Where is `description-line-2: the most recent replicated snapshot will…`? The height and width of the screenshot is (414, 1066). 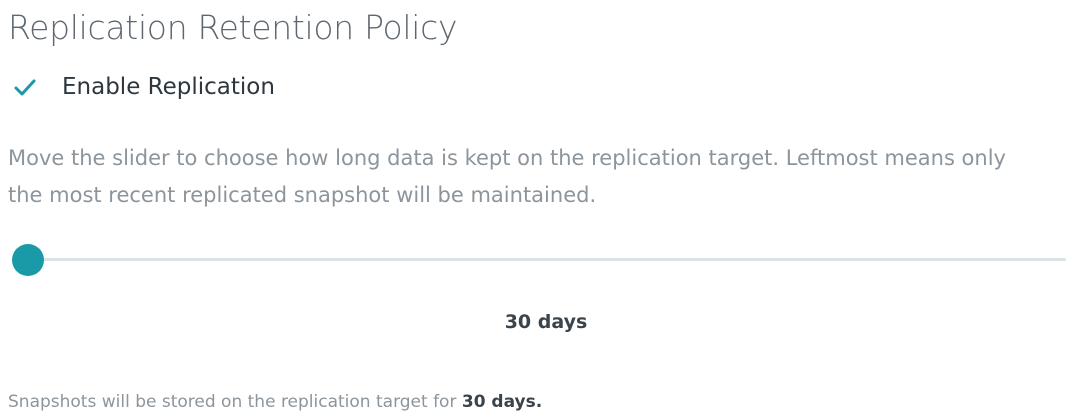 description-line-2: the most recent replicated snapshot will… is located at coordinates (302, 195).